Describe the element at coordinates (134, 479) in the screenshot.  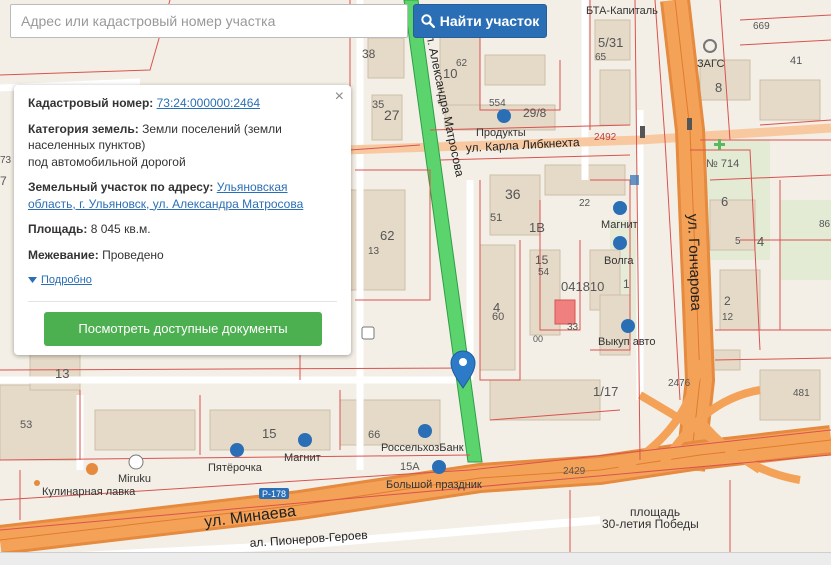
I see `poi-label-miruku: Miruku` at that location.